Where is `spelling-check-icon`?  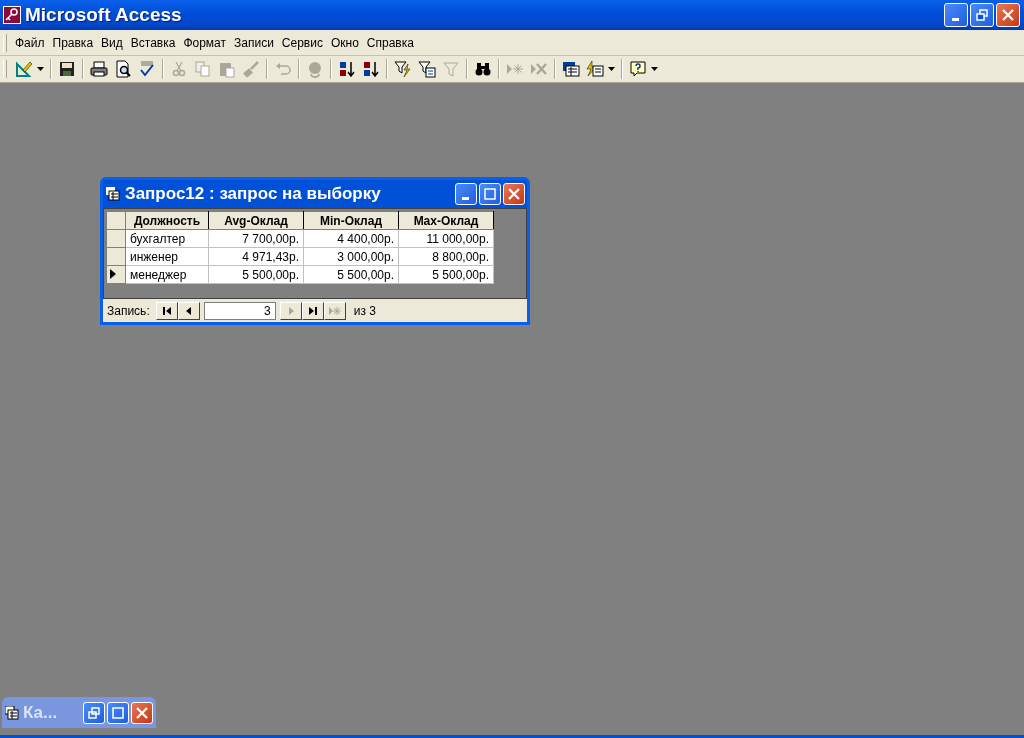
spelling-check-icon is located at coordinates (147, 69).